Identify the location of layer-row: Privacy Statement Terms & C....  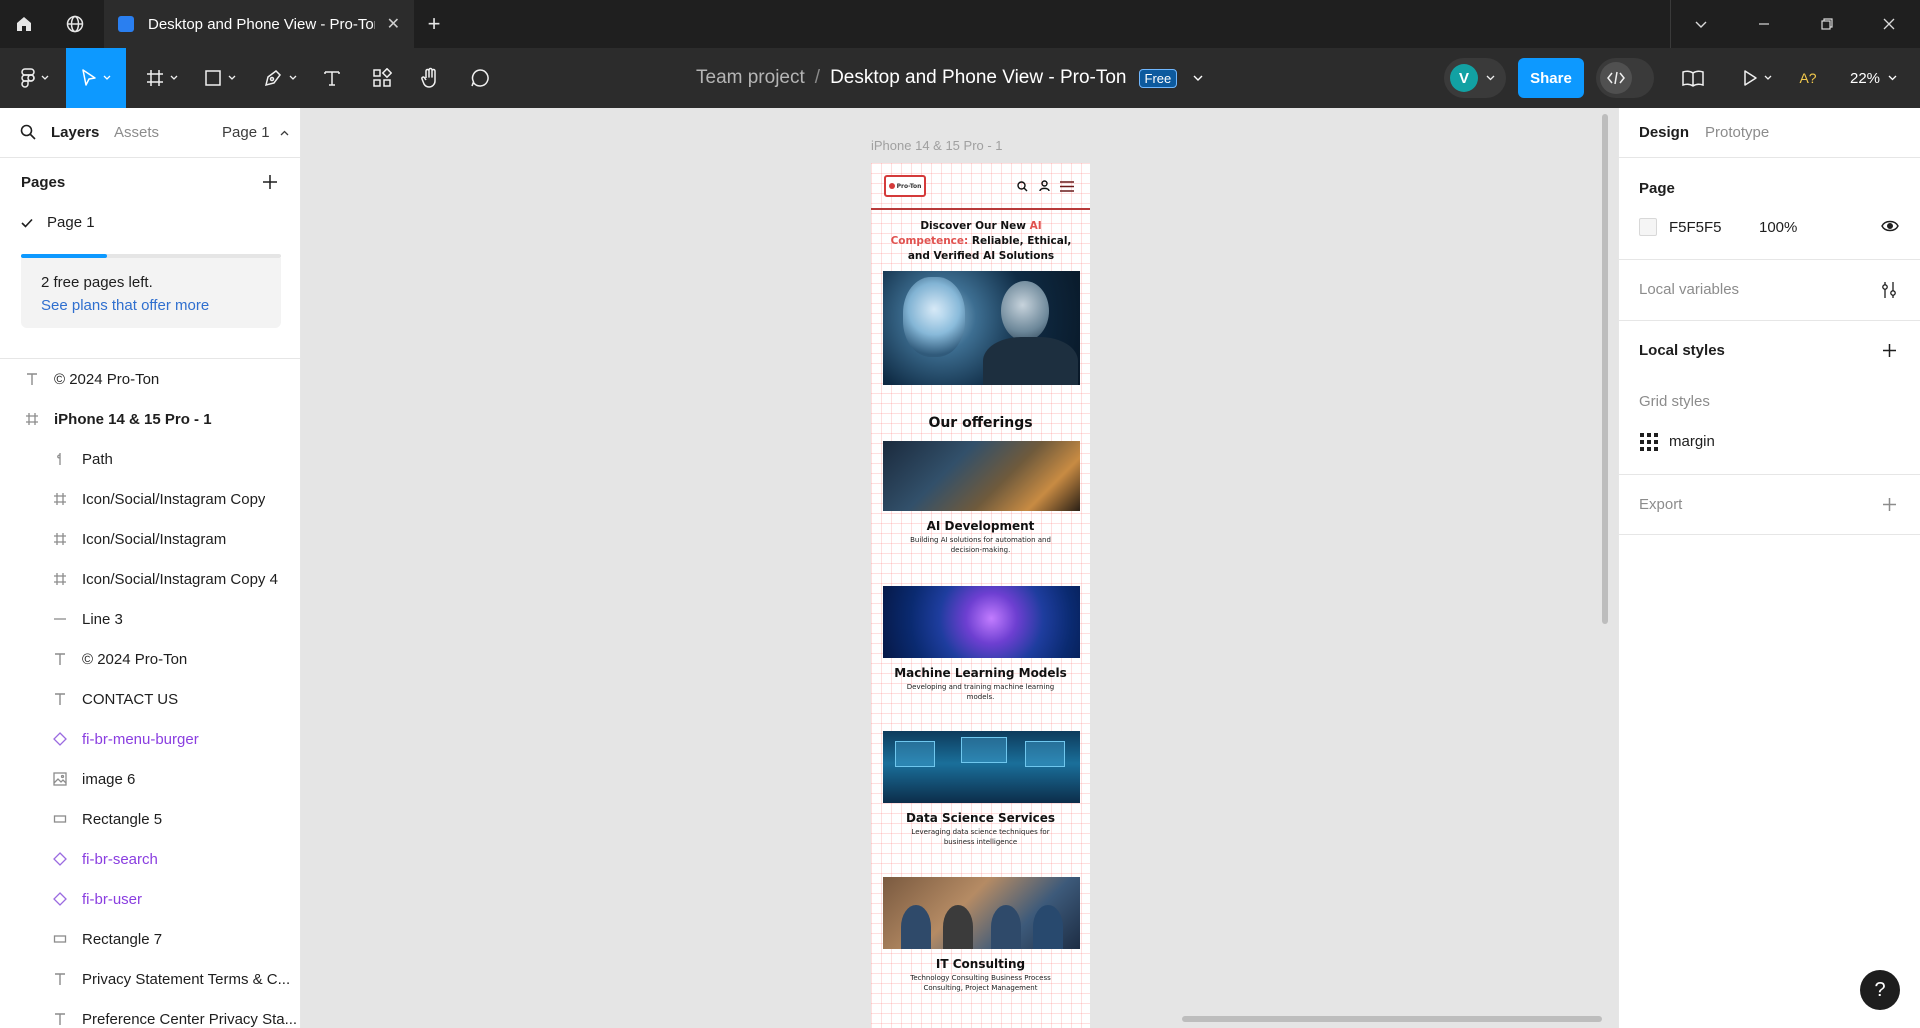
(150, 979).